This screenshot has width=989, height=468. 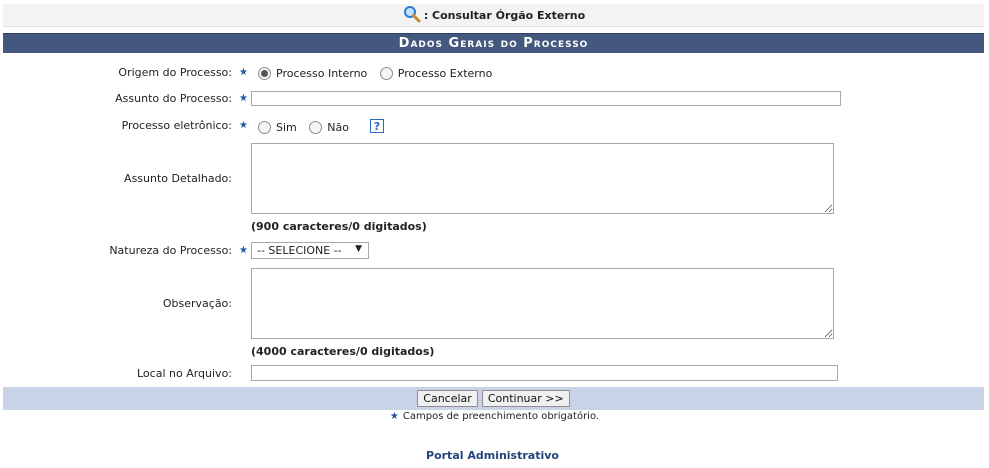 What do you see at coordinates (493, 43) in the screenshot?
I see `section-header: Dados Gerais do Processo` at bounding box center [493, 43].